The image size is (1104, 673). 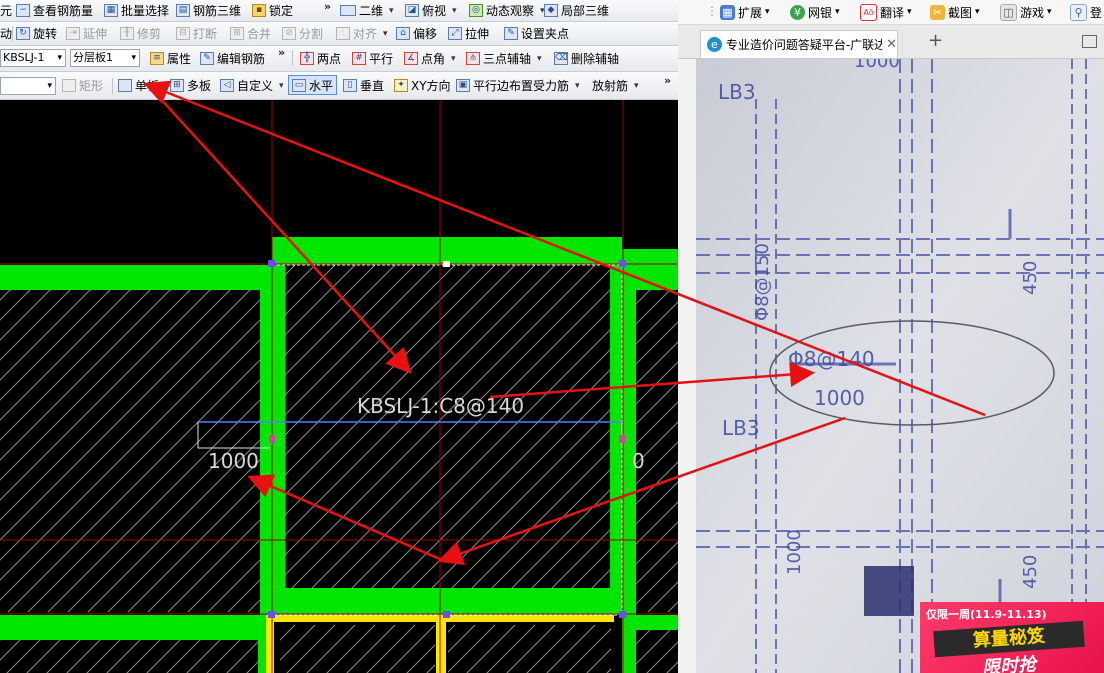 What do you see at coordinates (586, 58) in the screenshot?
I see `delete-aux-button: ⌫ 删除辅轴` at bounding box center [586, 58].